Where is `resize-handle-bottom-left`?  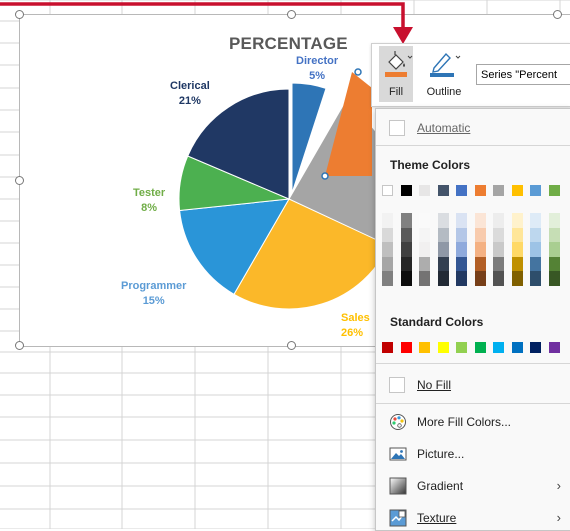 resize-handle-bottom-left is located at coordinates (19, 345).